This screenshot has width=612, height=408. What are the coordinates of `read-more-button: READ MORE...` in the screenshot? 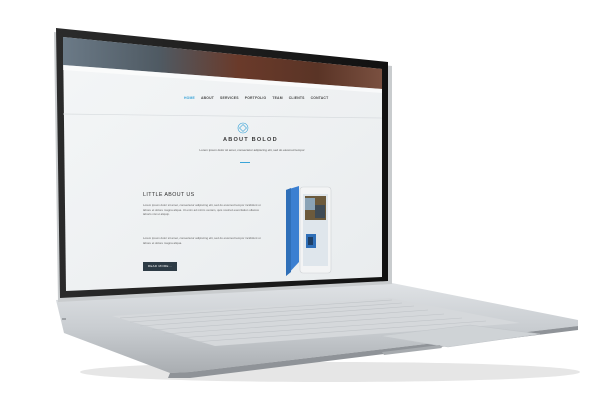 It's located at (160, 266).